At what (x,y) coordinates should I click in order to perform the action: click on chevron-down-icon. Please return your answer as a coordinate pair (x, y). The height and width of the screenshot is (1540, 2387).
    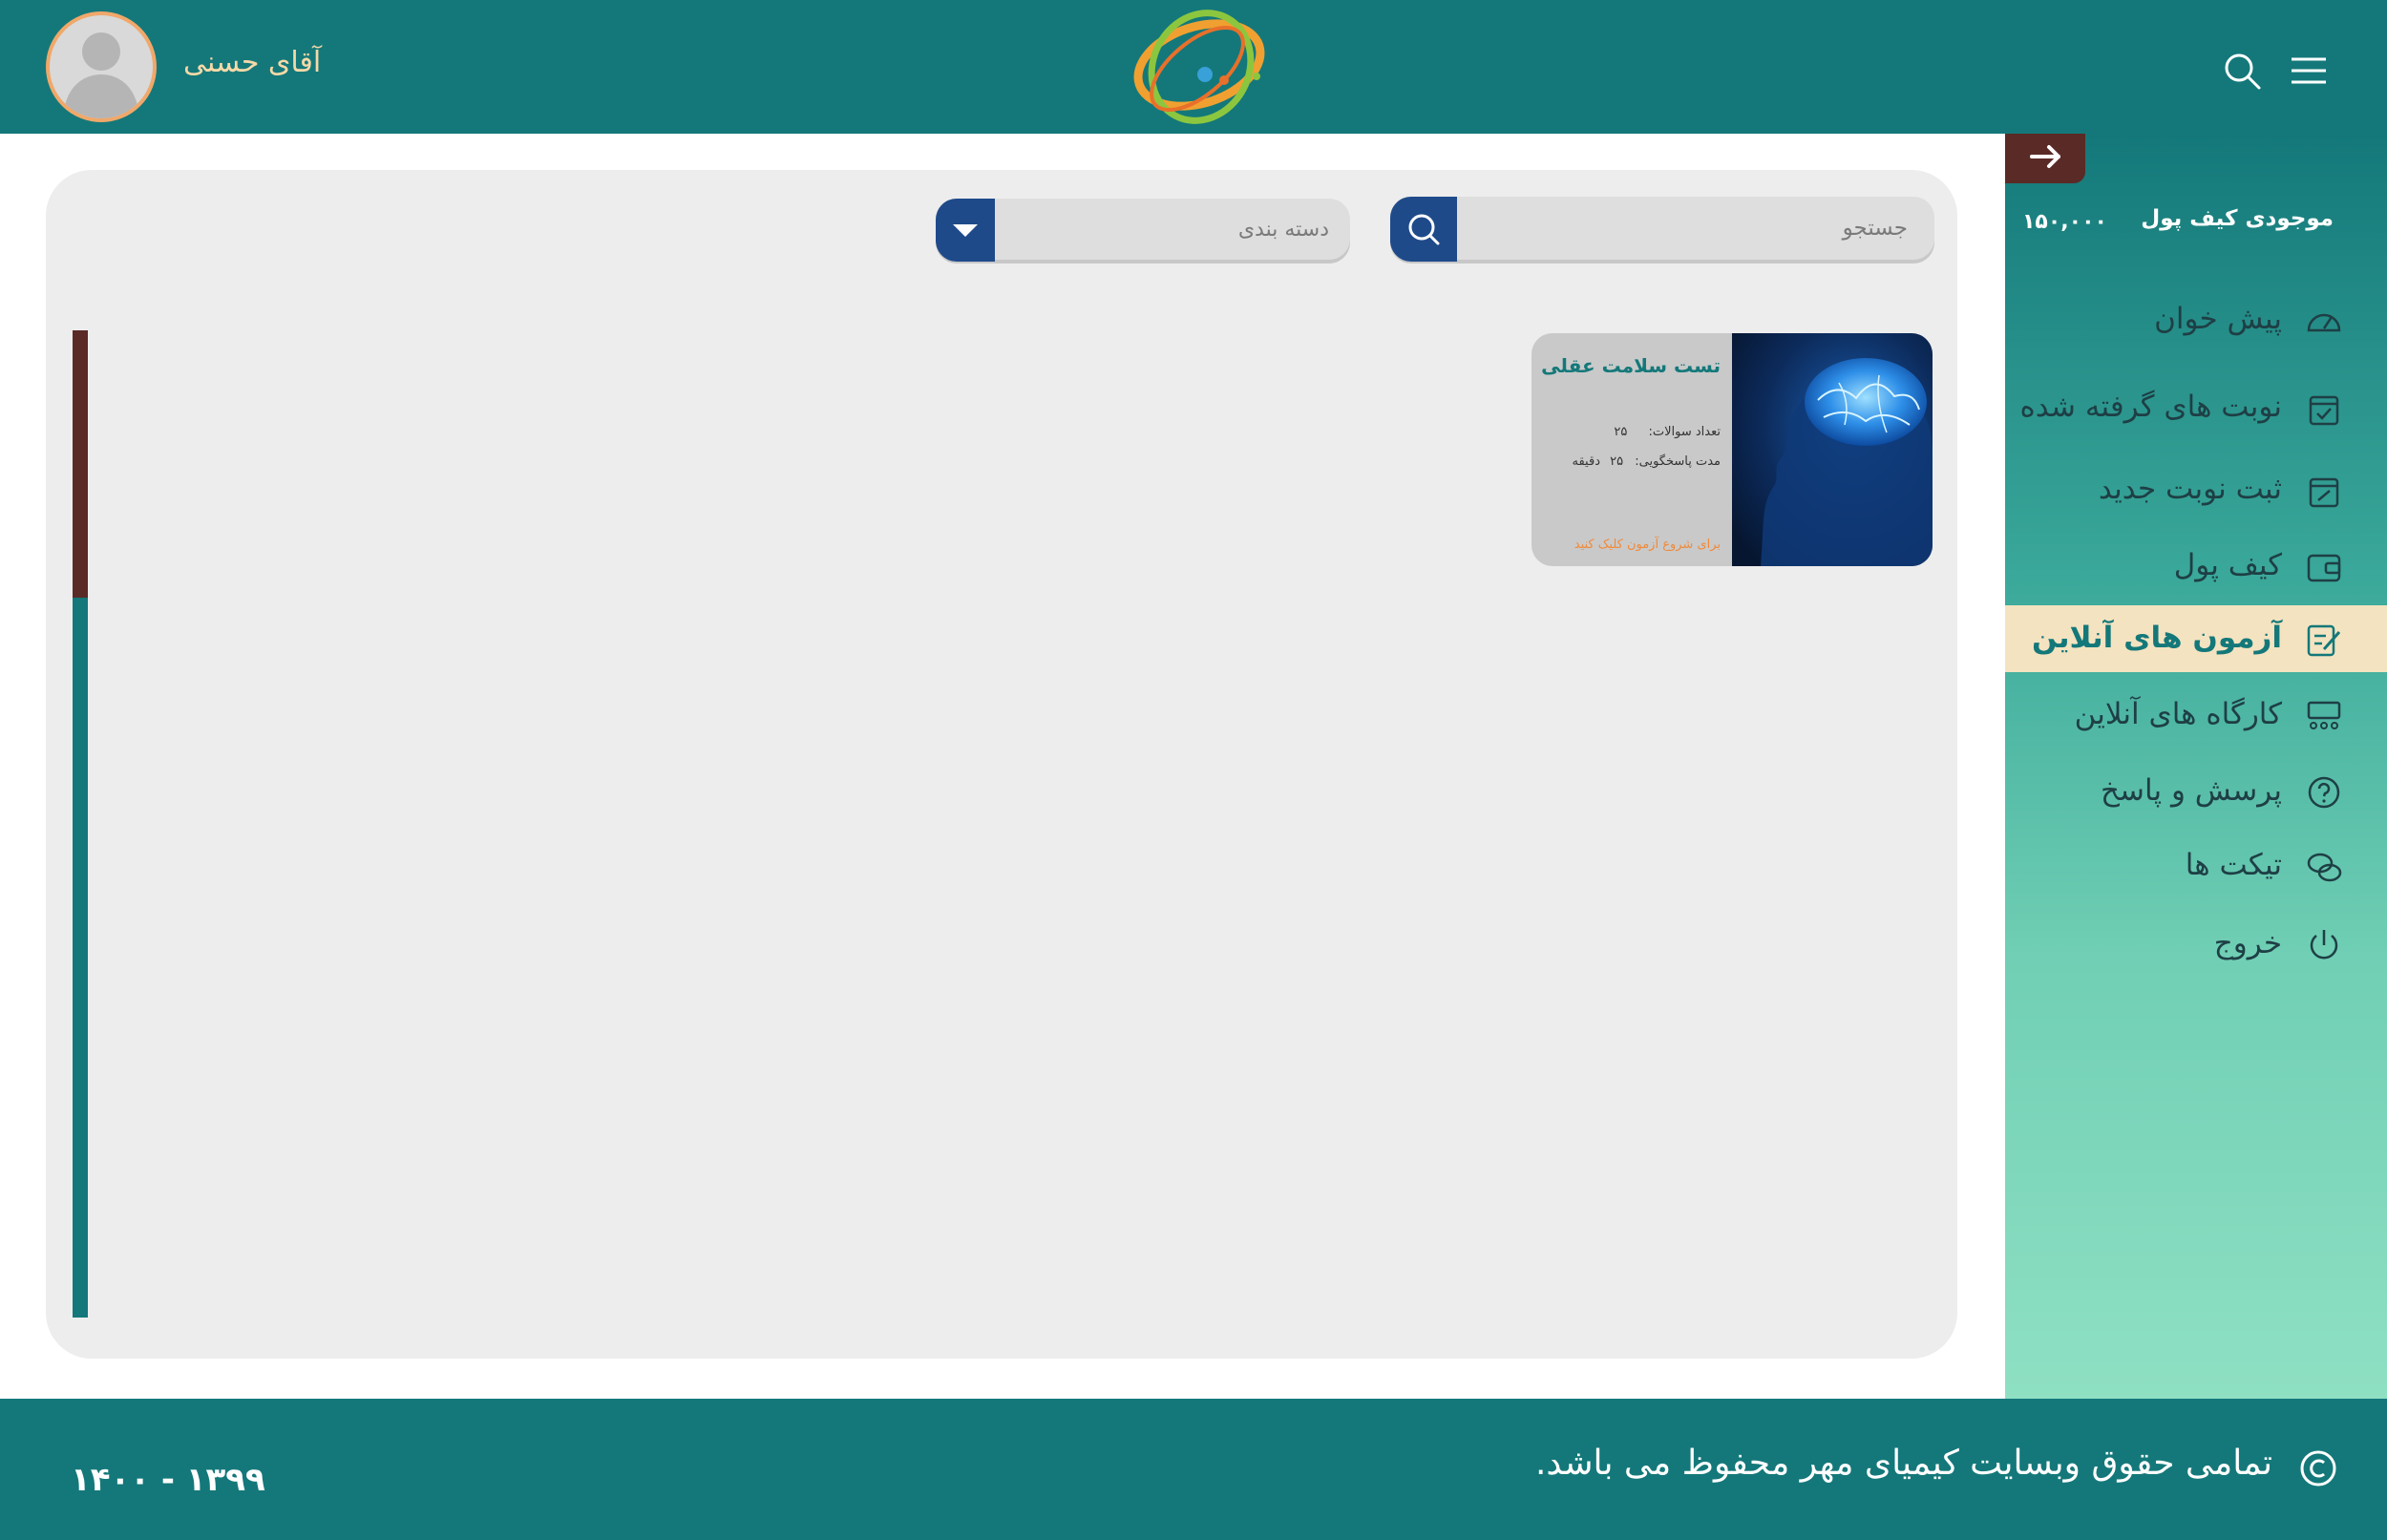
    Looking at the image, I should click on (965, 230).